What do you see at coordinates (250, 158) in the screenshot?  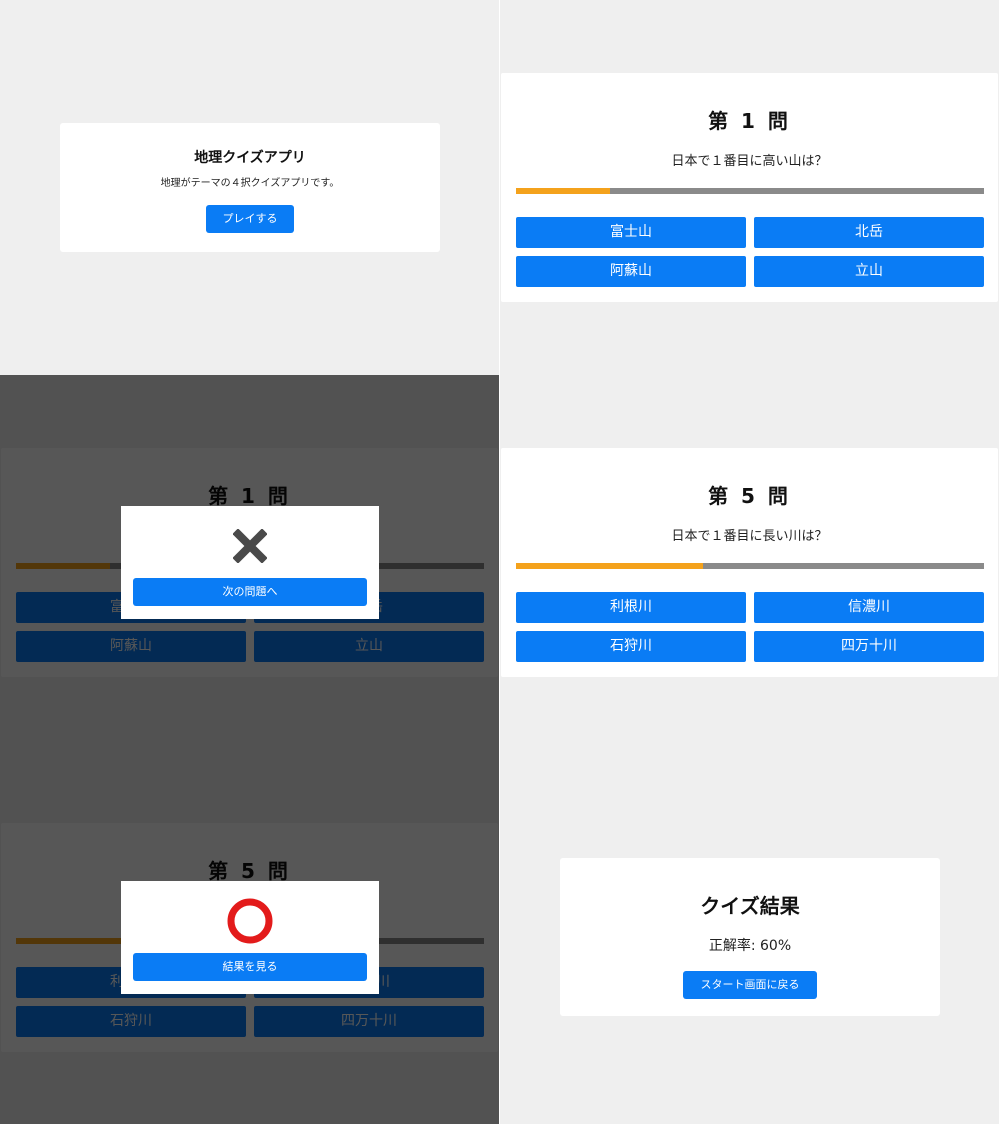 I see `app-title: 地理クイズアプリ` at bounding box center [250, 158].